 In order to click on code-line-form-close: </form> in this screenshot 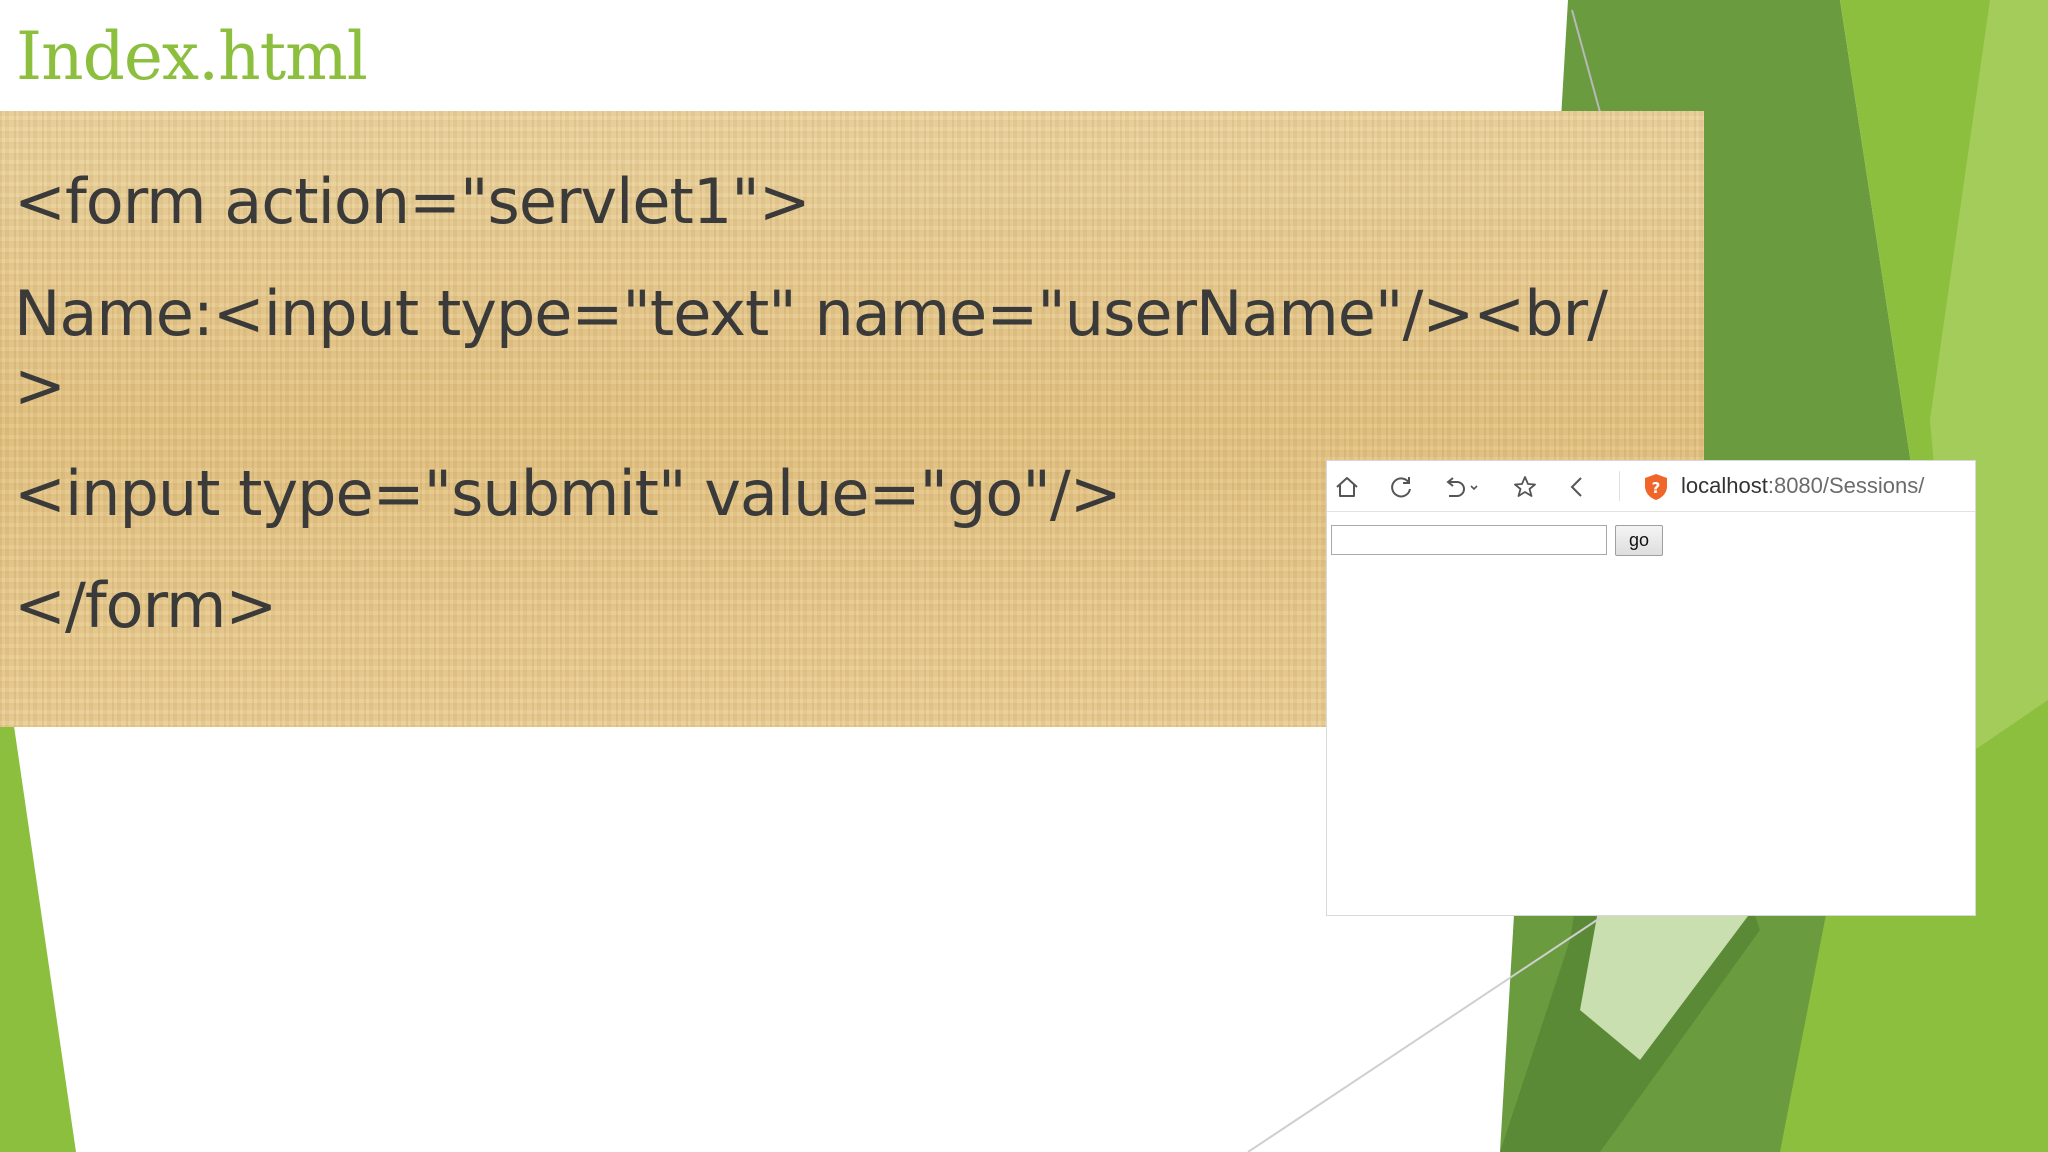, I will do `click(145, 605)`.